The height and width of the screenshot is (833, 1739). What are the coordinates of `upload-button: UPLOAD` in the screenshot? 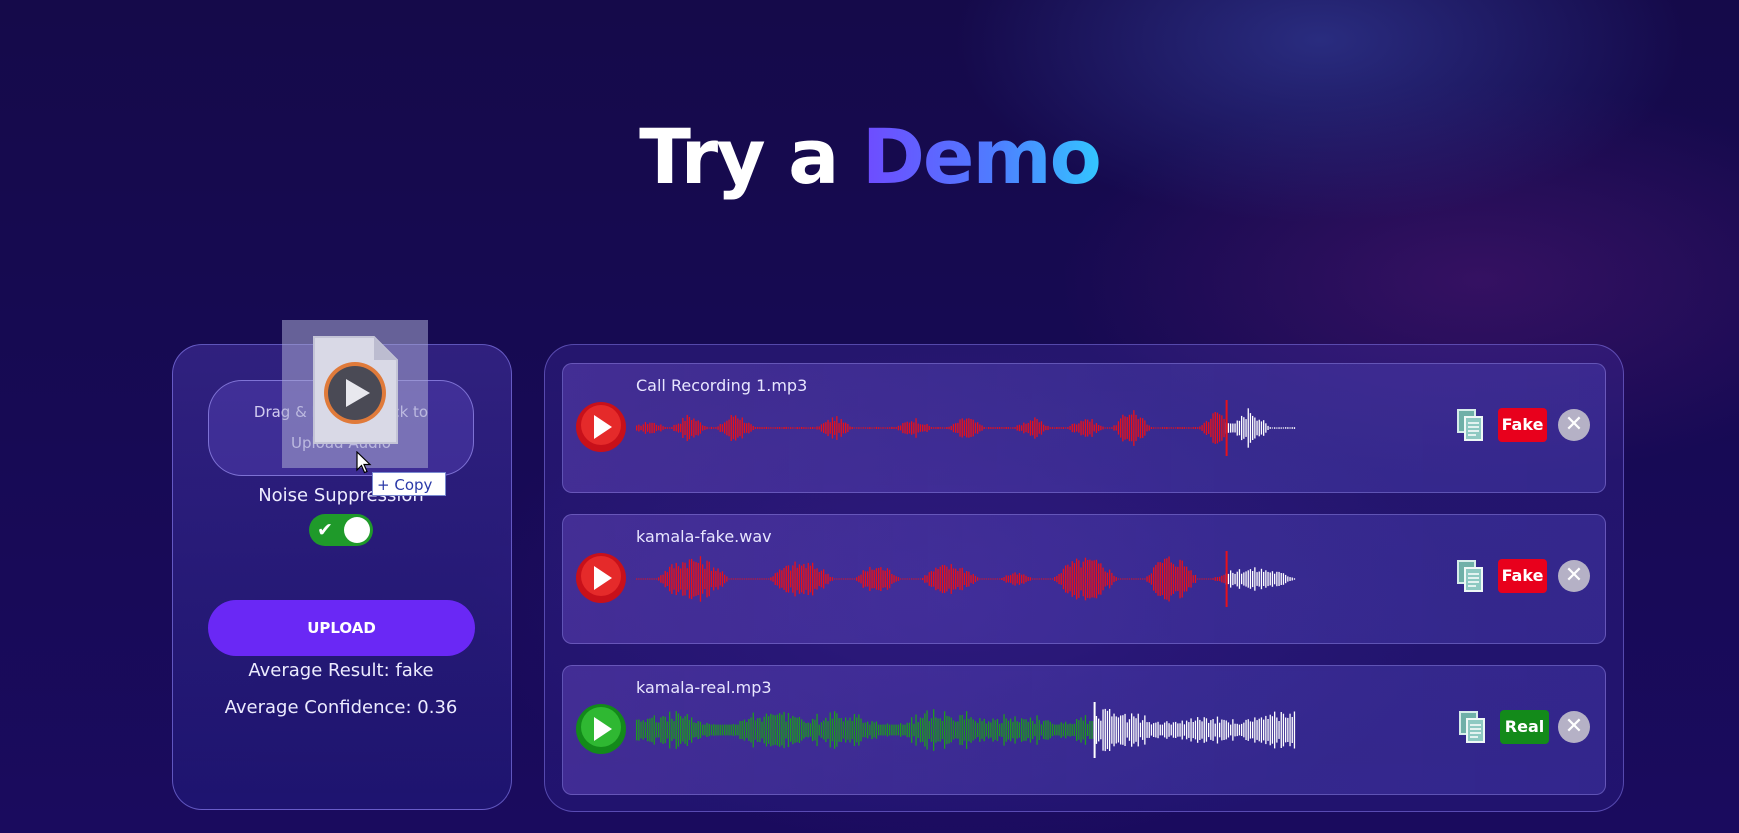 It's located at (341, 628).